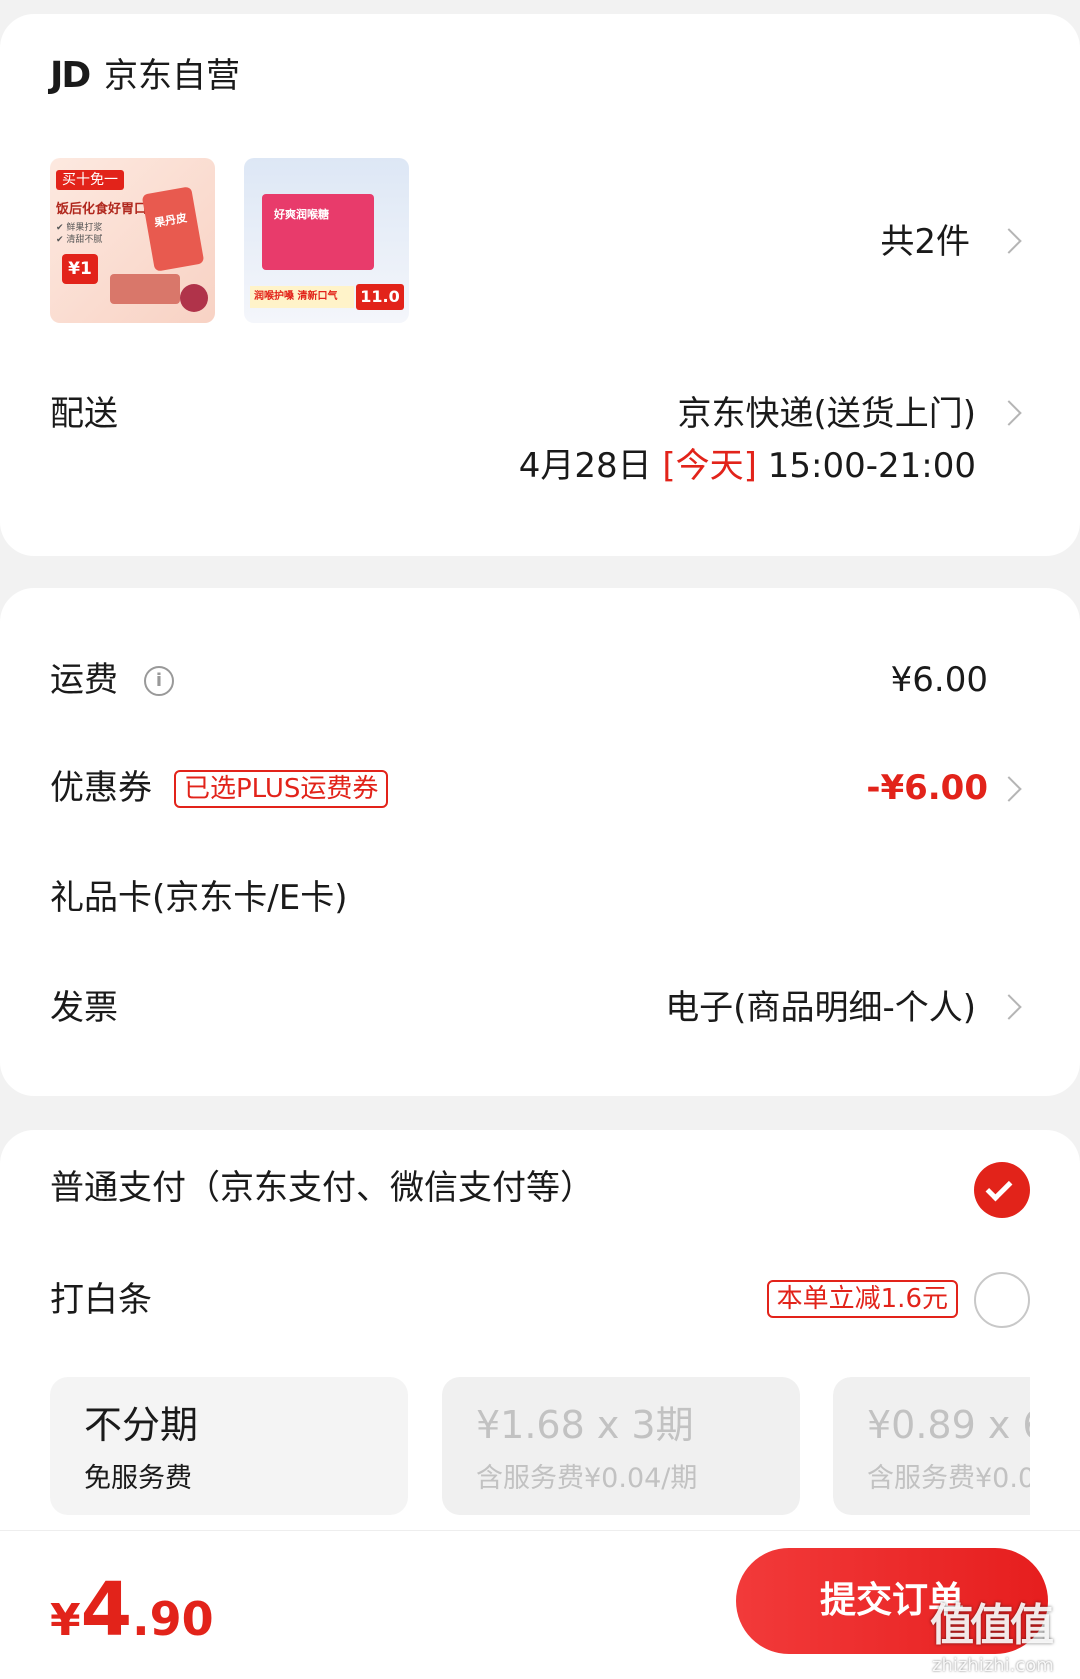 This screenshot has height=1679, width=1080. What do you see at coordinates (585, 1425) in the screenshot?
I see `installment-title: ¥1.68 x 3期` at bounding box center [585, 1425].